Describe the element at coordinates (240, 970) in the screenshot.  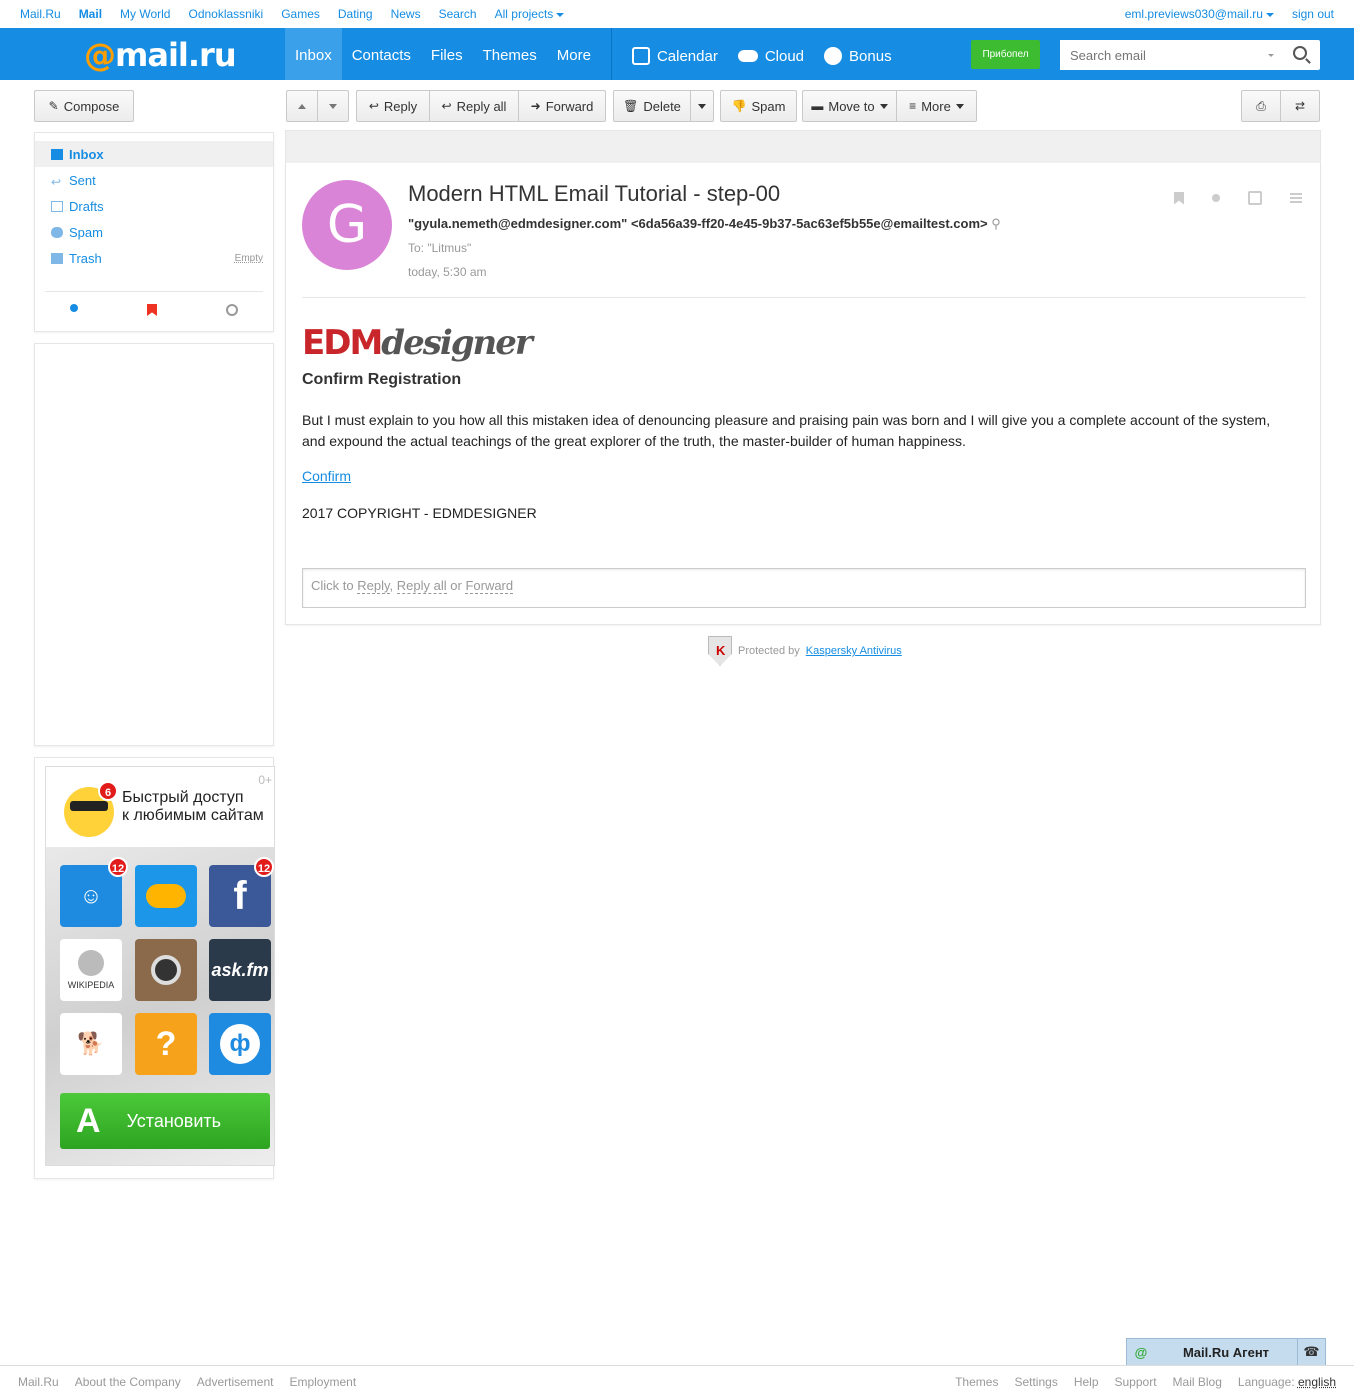
I see `askfm-app-icon: ask.fm` at that location.